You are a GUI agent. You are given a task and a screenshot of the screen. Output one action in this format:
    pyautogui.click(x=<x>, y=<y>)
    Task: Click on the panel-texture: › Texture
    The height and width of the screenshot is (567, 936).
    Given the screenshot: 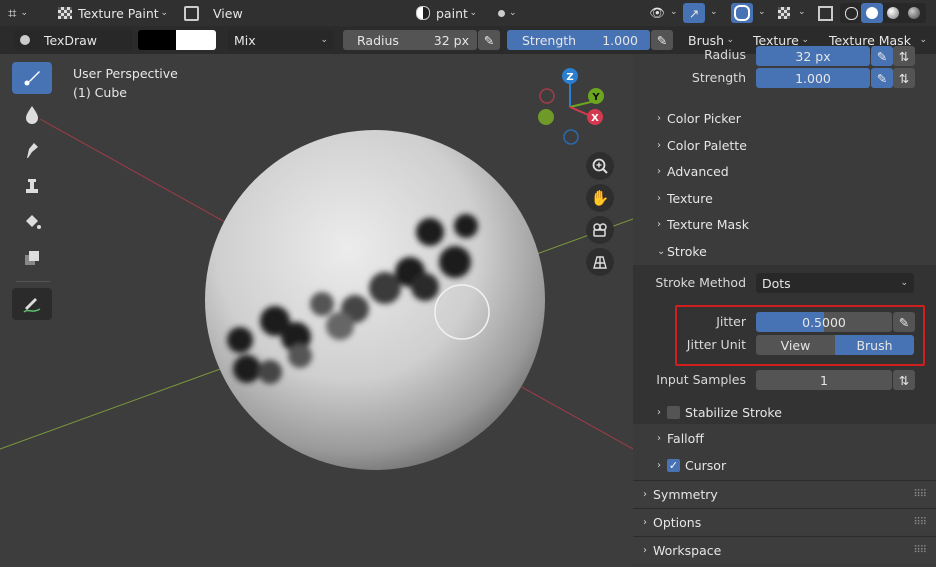 What is the action you would take?
    pyautogui.click(x=784, y=198)
    